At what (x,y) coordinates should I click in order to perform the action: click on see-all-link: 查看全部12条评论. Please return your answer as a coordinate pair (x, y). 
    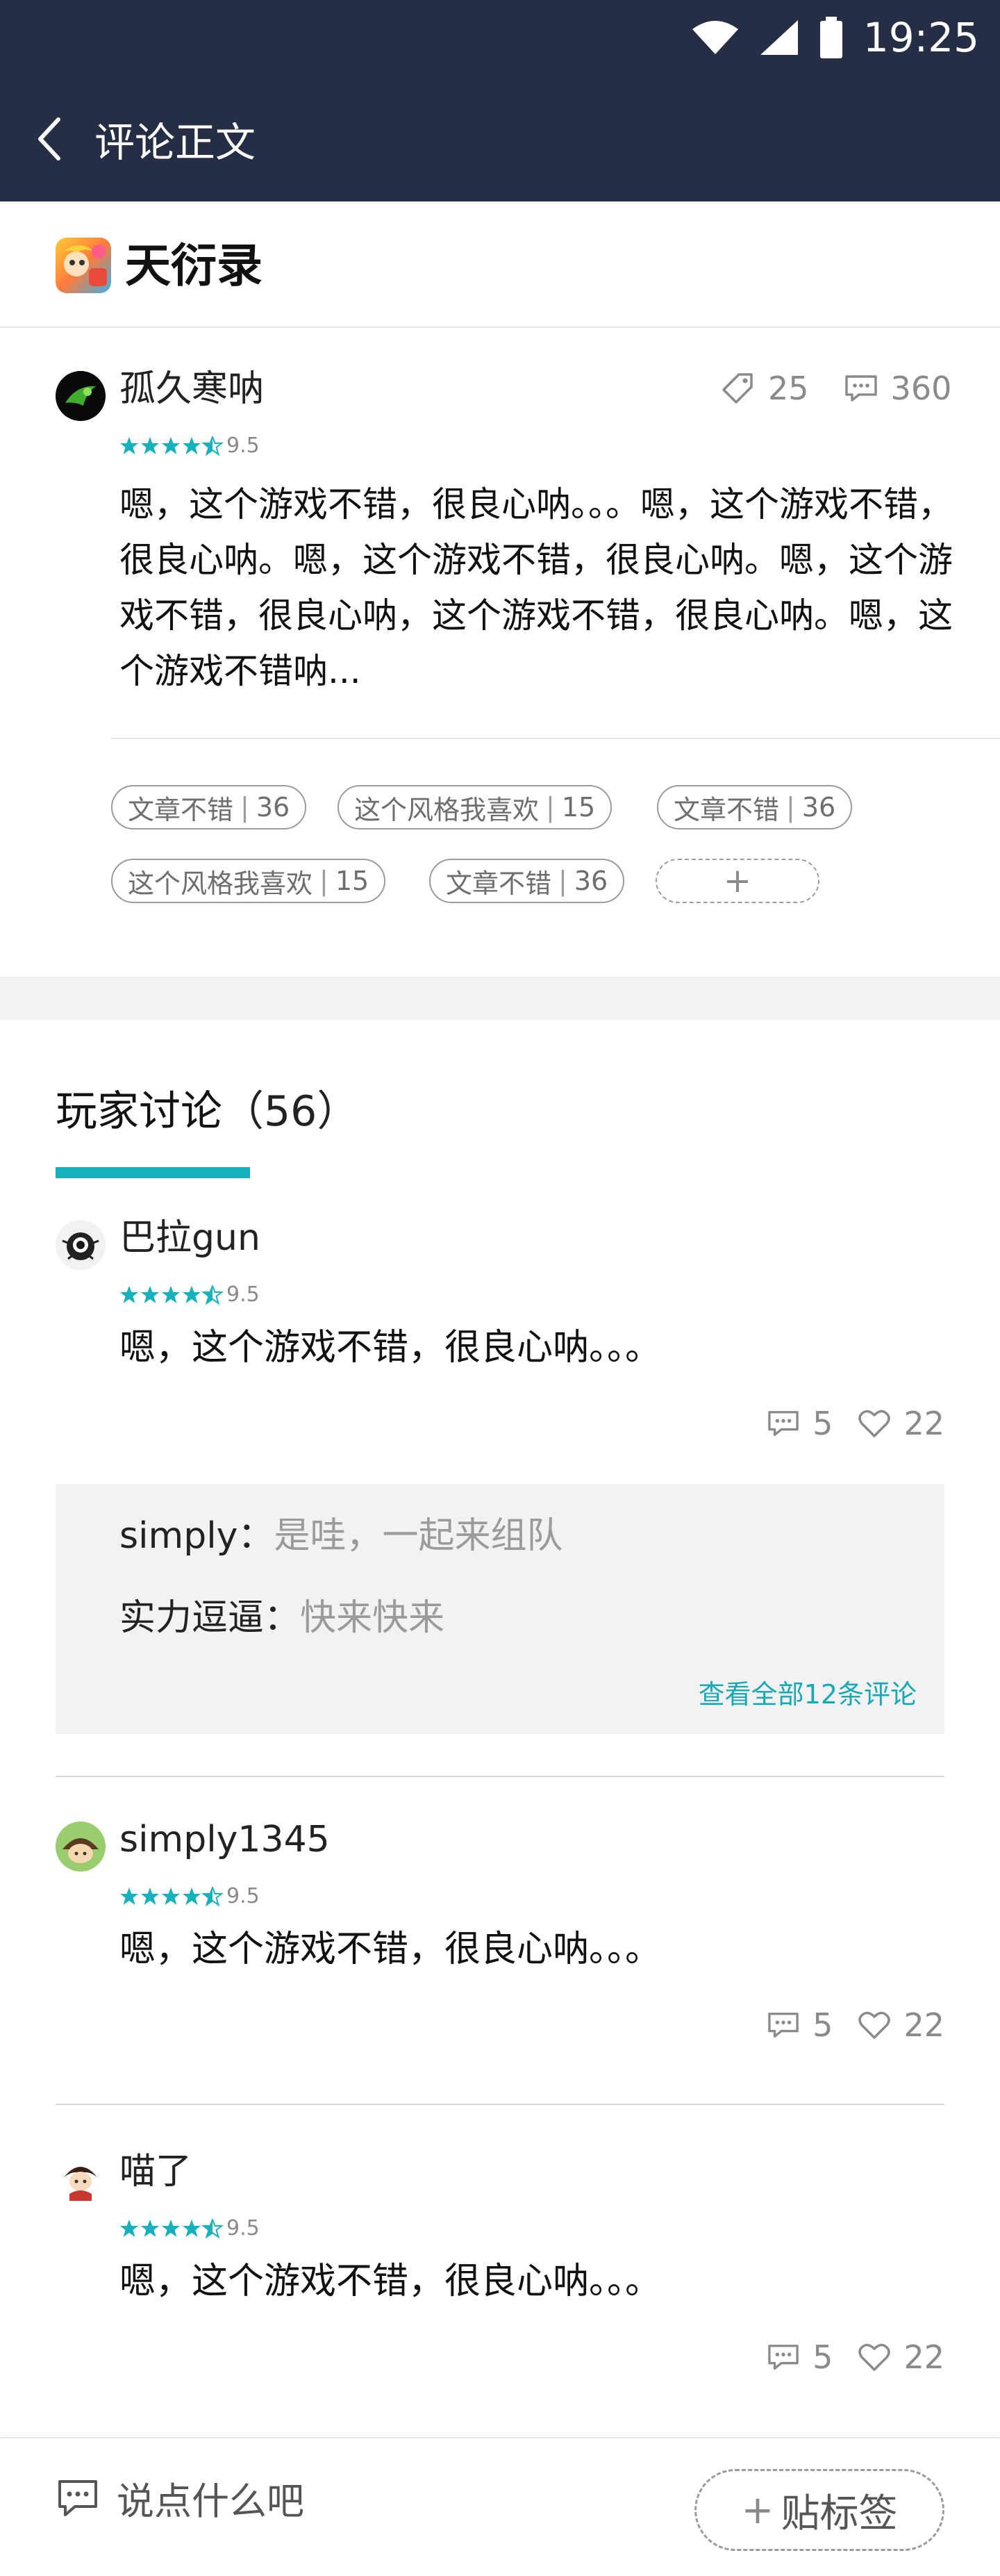
    Looking at the image, I should click on (808, 1692).